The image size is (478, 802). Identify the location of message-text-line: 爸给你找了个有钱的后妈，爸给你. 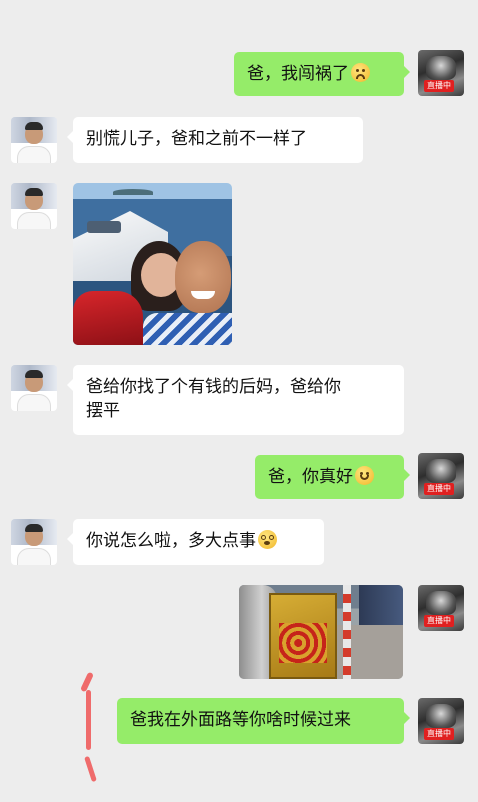
(213, 387).